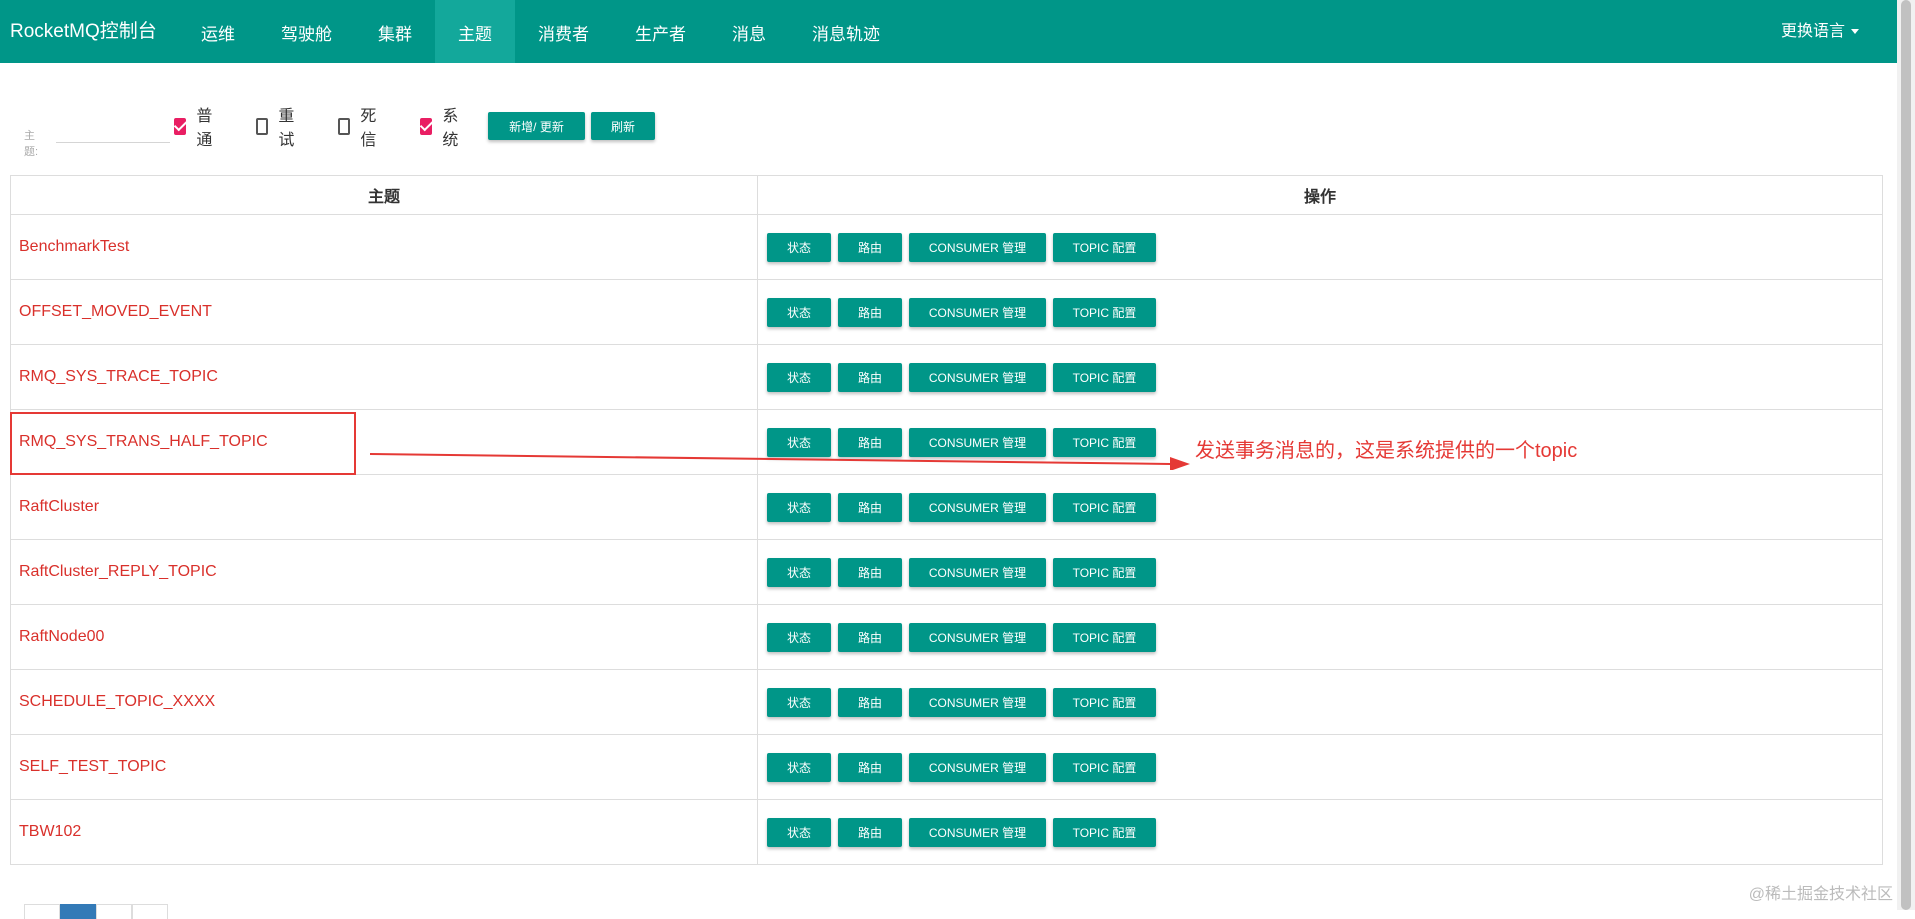 Image resolution: width=1915 pixels, height=919 pixels. Describe the element at coordinates (113, 129) in the screenshot. I see `topic-filter-input` at that location.